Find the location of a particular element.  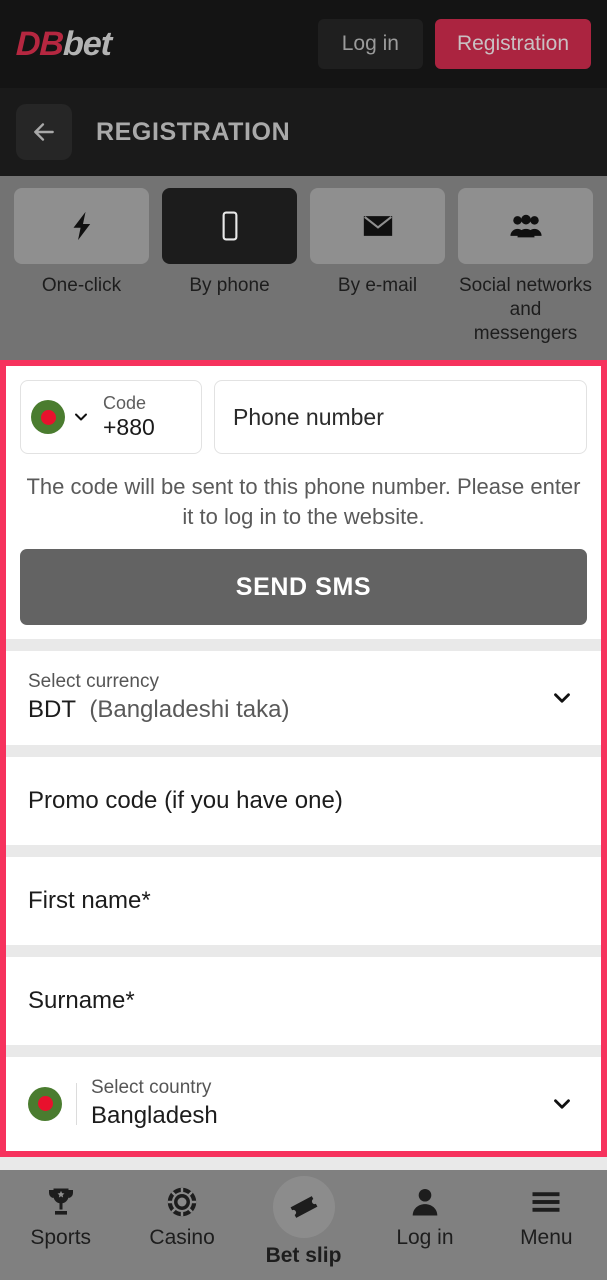

bottom-navigation: Sports Casino Bet slip Log in Menu is located at coordinates (303, 1225).